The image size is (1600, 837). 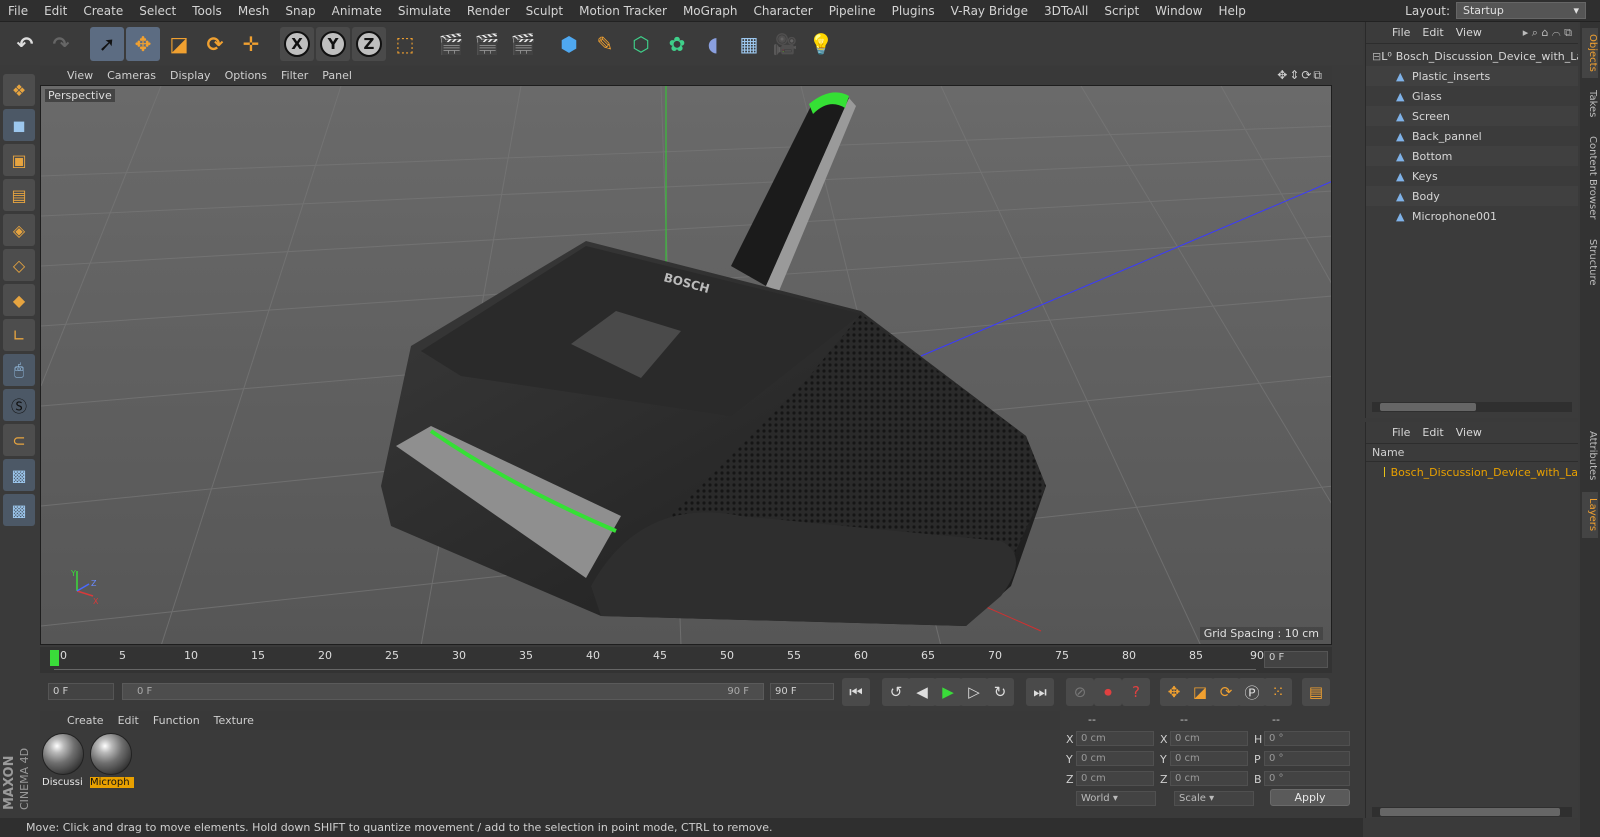 I want to click on viewport-menu-options: Options, so click(x=246, y=75).